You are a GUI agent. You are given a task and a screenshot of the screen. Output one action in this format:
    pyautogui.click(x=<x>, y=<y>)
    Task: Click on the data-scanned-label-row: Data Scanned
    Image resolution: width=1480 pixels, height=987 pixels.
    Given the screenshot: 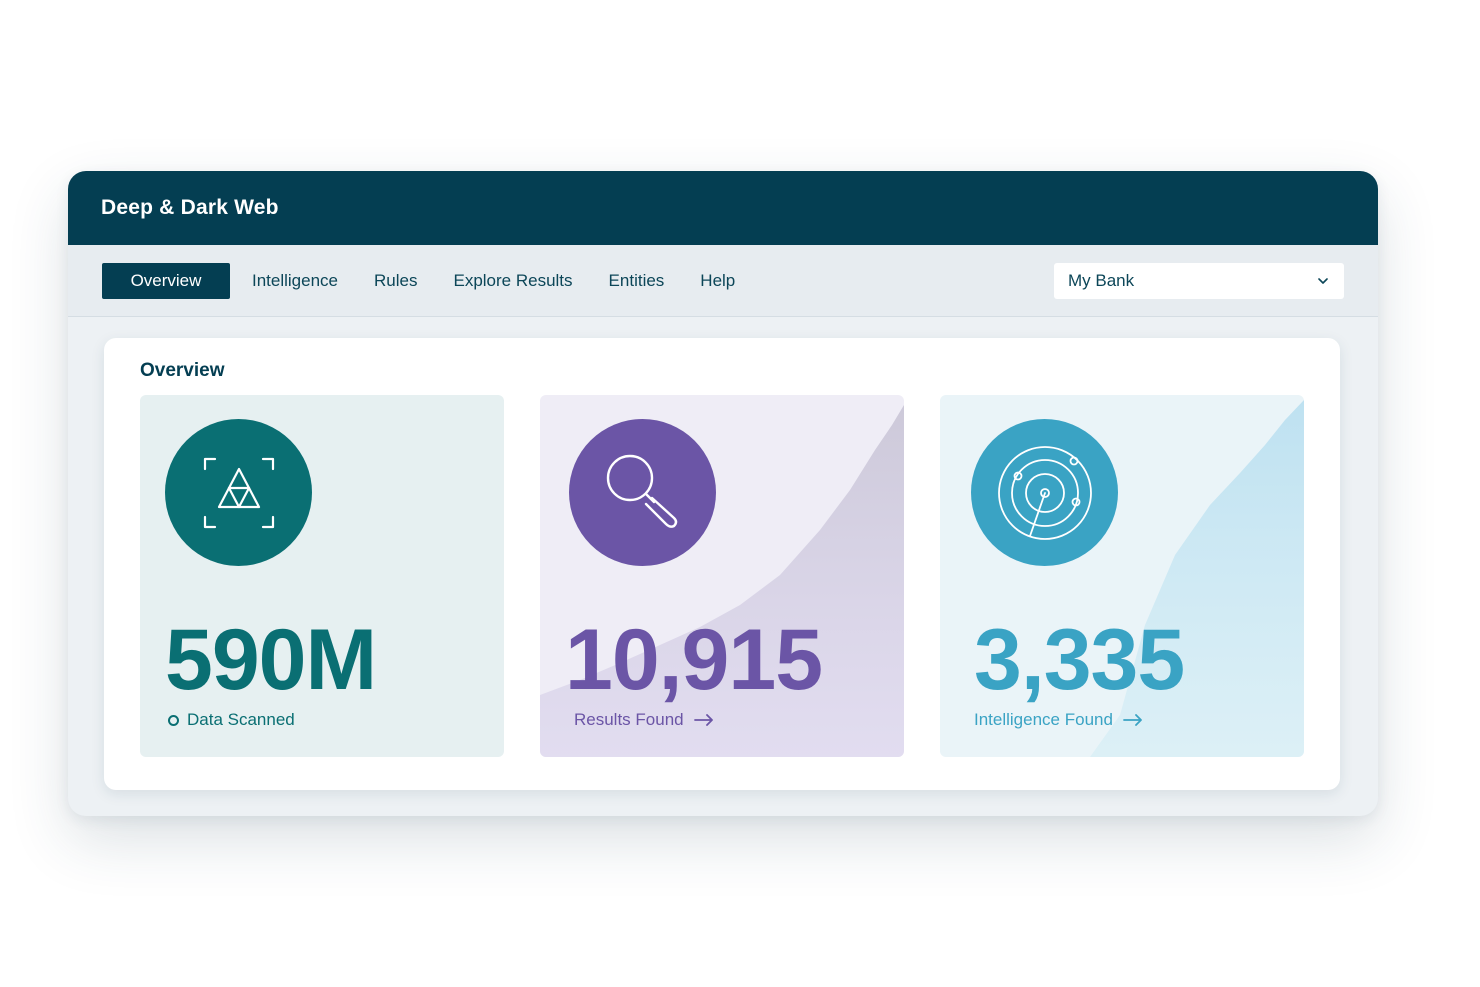 What is the action you would take?
    pyautogui.click(x=231, y=720)
    